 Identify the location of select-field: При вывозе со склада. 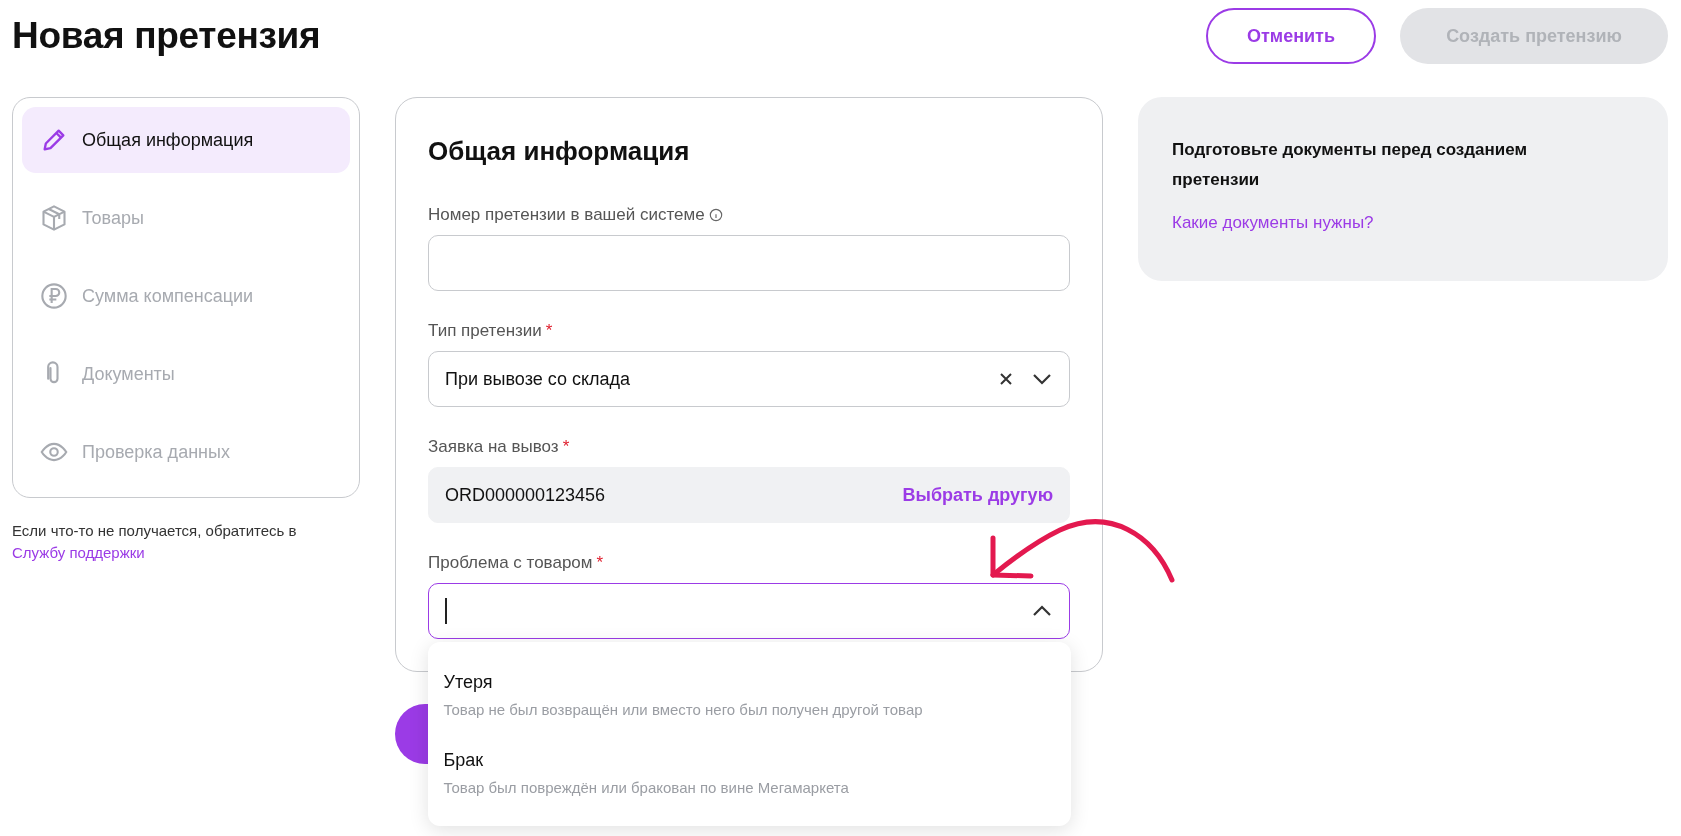
(749, 379).